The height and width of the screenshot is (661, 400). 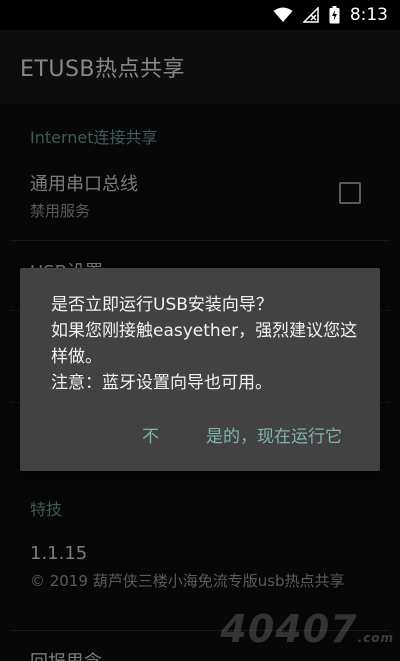 I want to click on status-bar: 8:13, so click(x=200, y=15).